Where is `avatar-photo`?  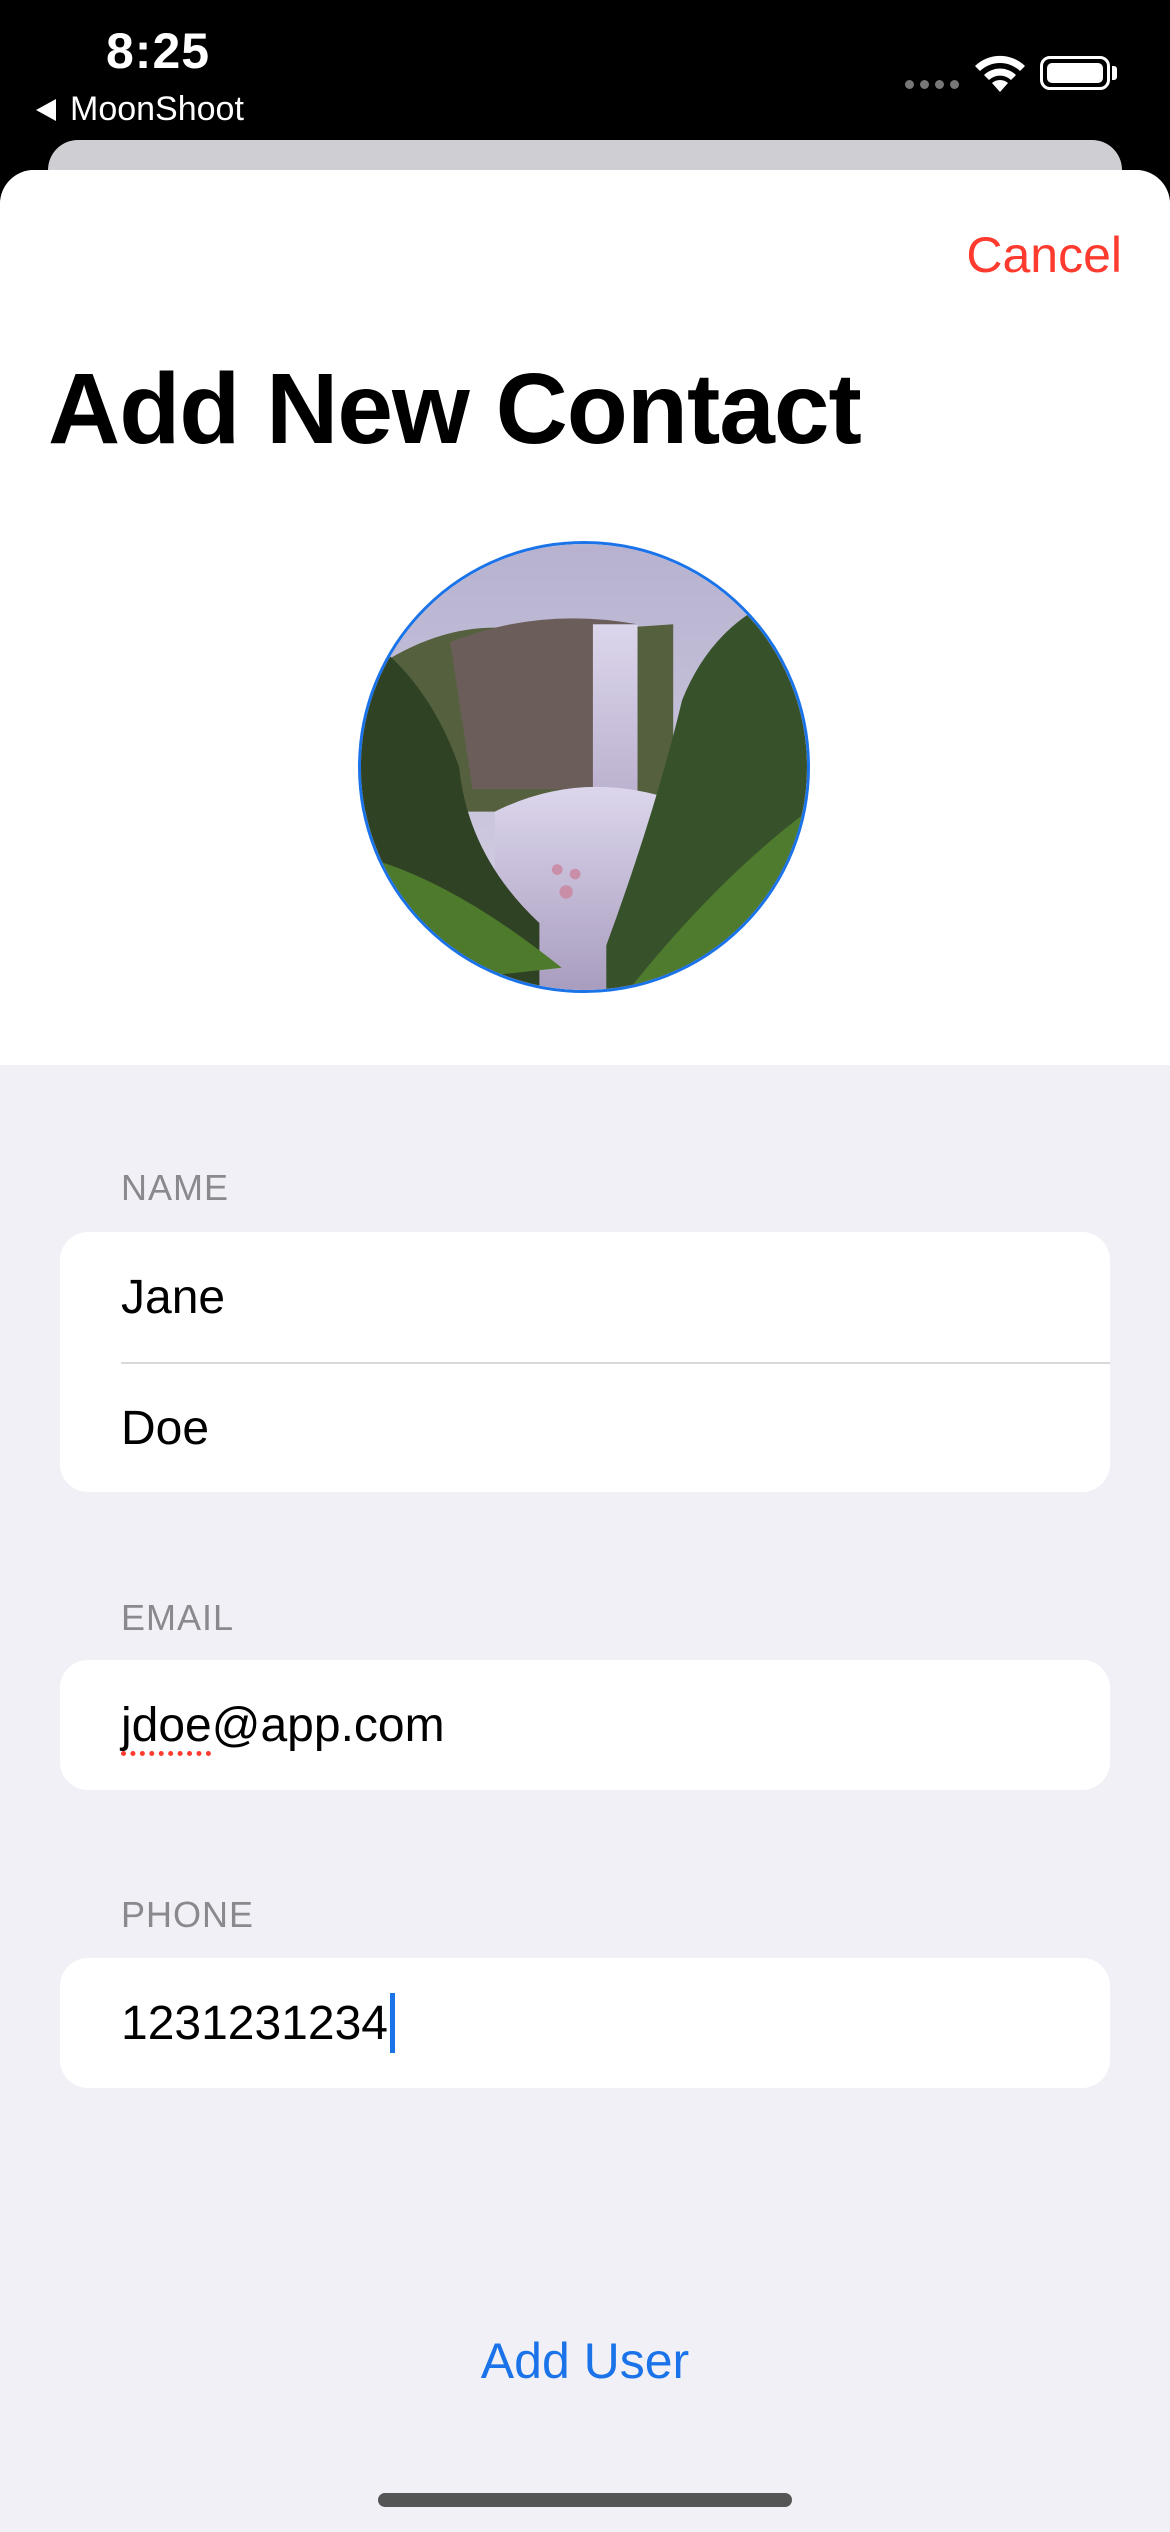
avatar-photo is located at coordinates (584, 767).